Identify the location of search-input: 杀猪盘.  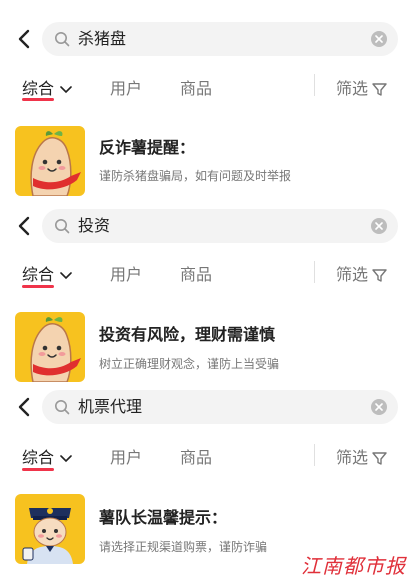
(102, 39).